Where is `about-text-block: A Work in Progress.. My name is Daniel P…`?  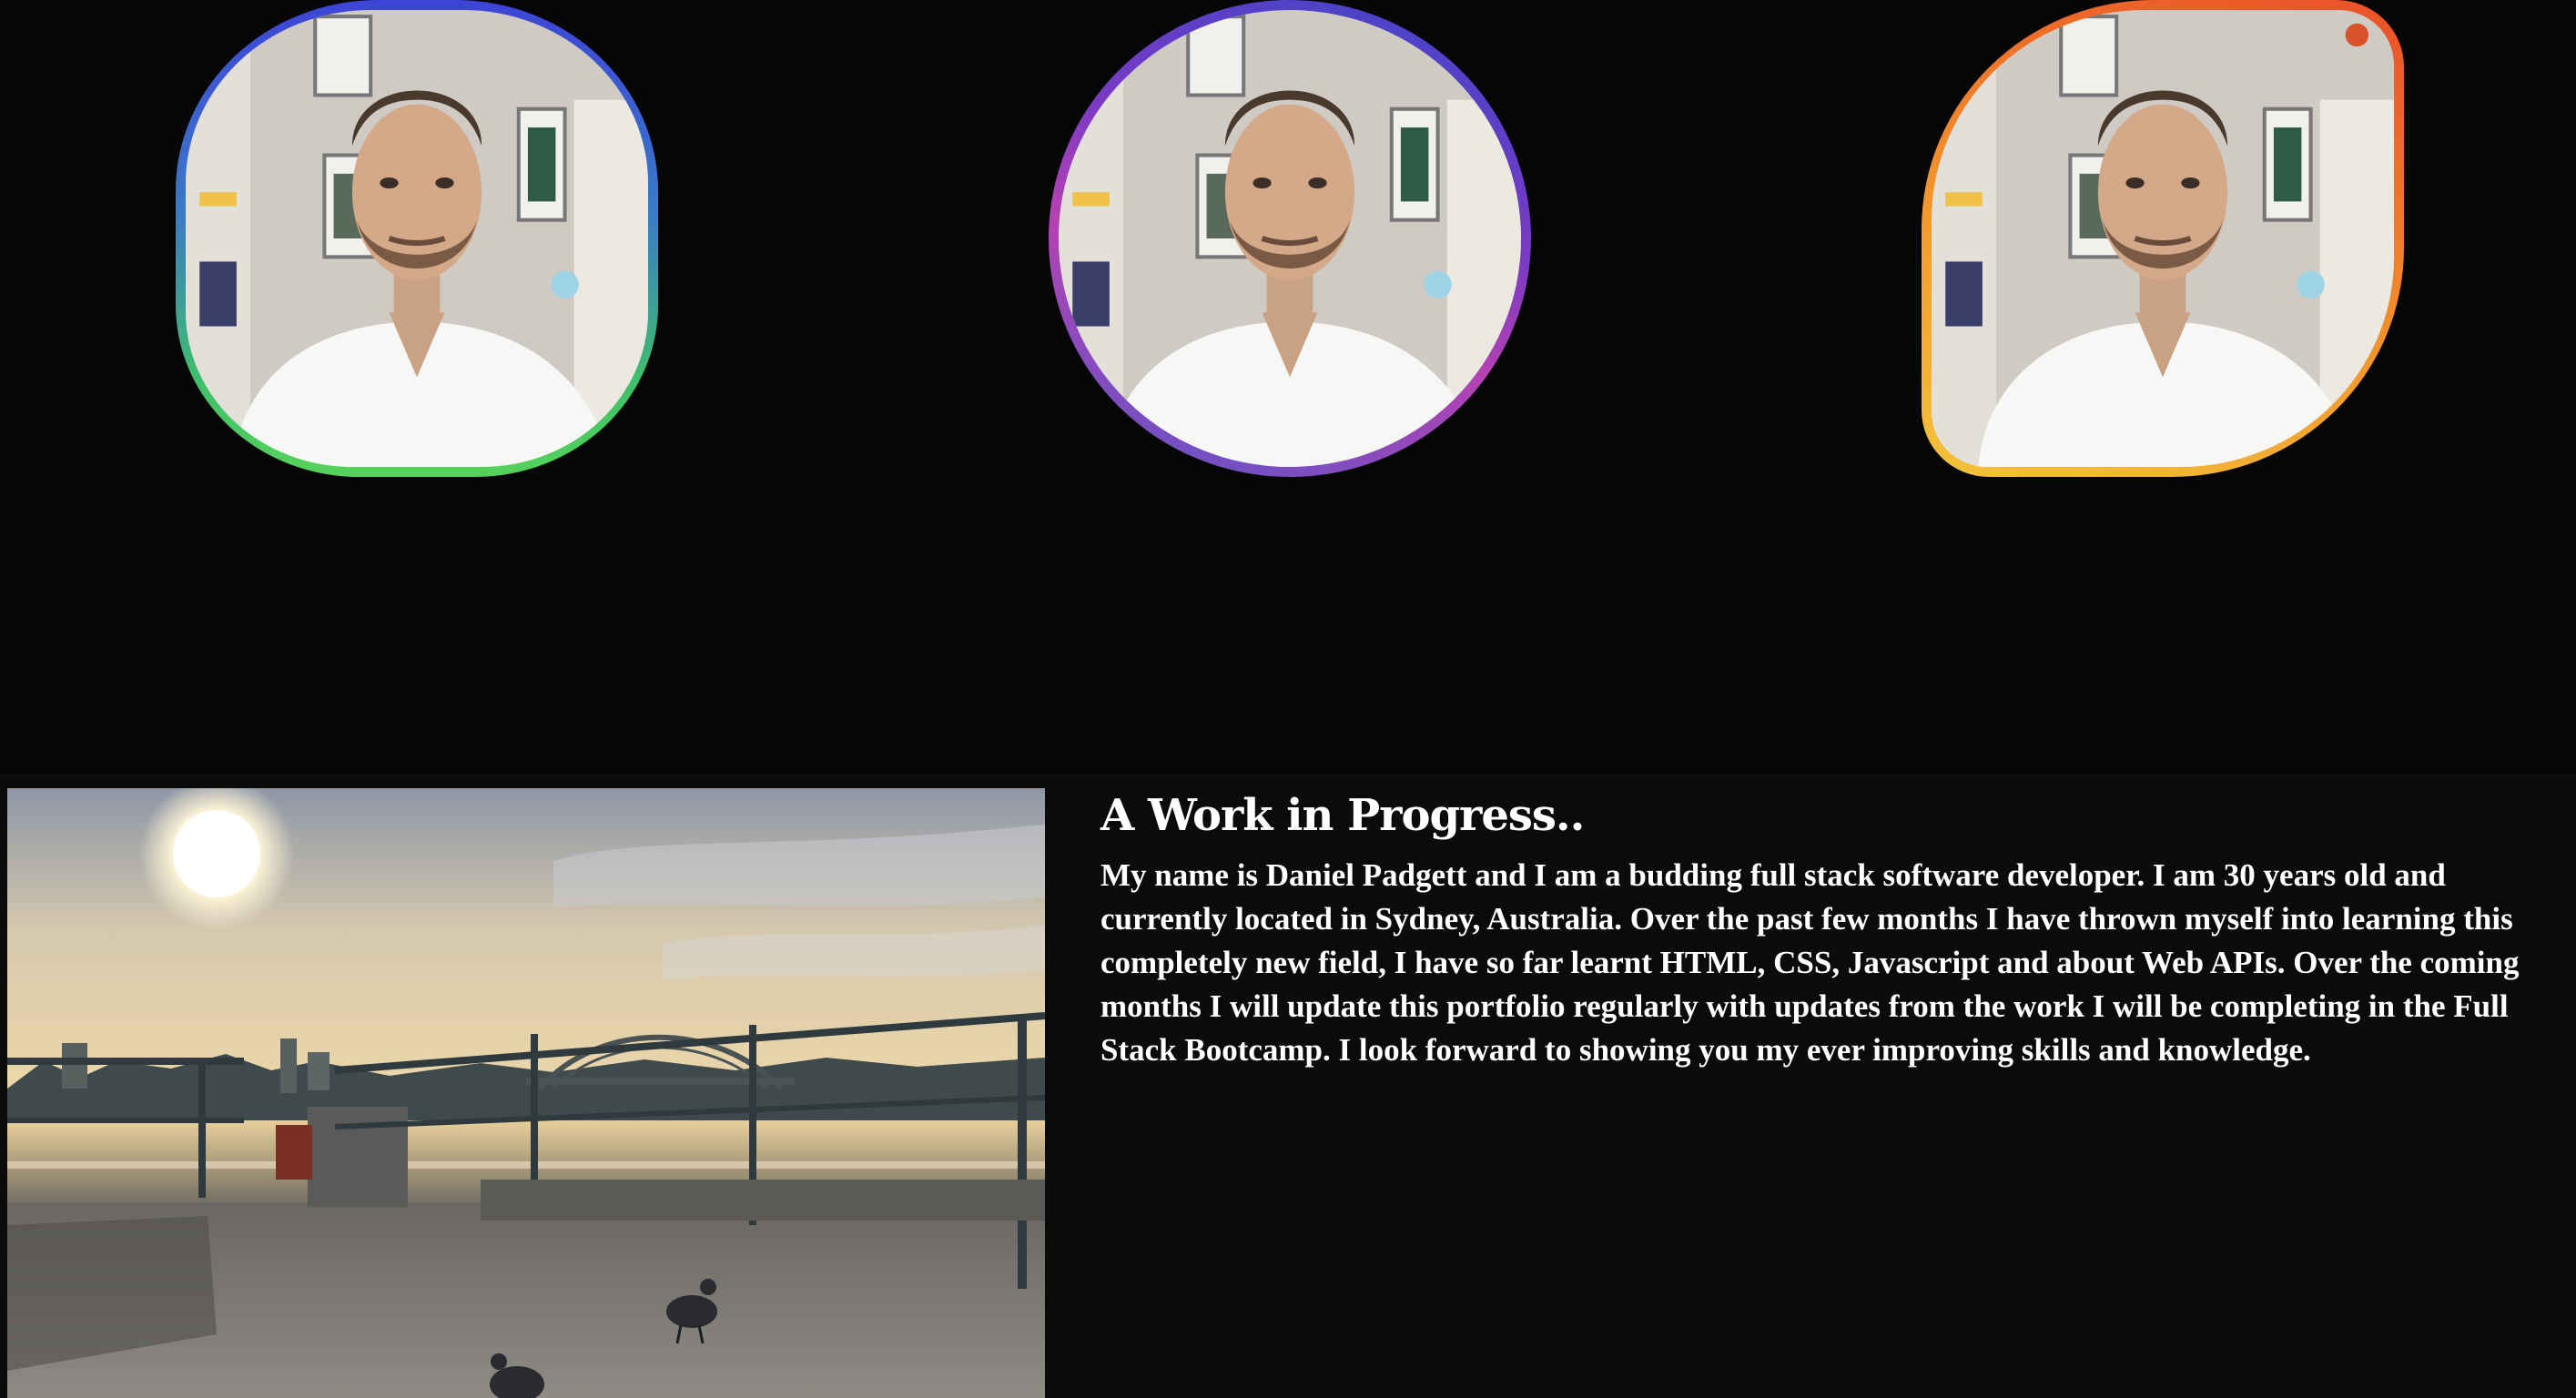 about-text-block: A Work in Progress.. My name is Daniel P… is located at coordinates (1833, 926).